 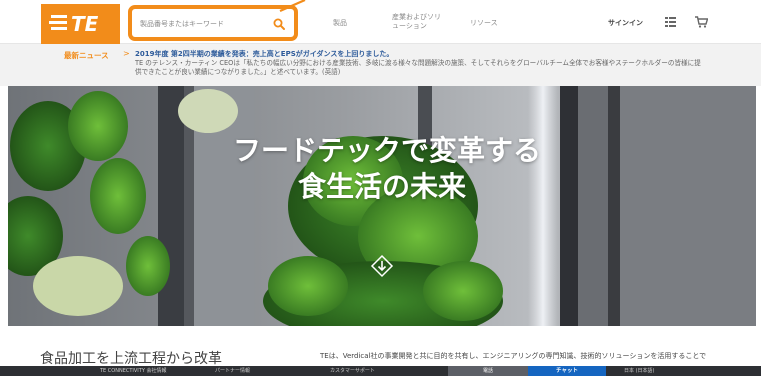 What do you see at coordinates (292, 6) in the screenshot?
I see `callout-arrow-icon` at bounding box center [292, 6].